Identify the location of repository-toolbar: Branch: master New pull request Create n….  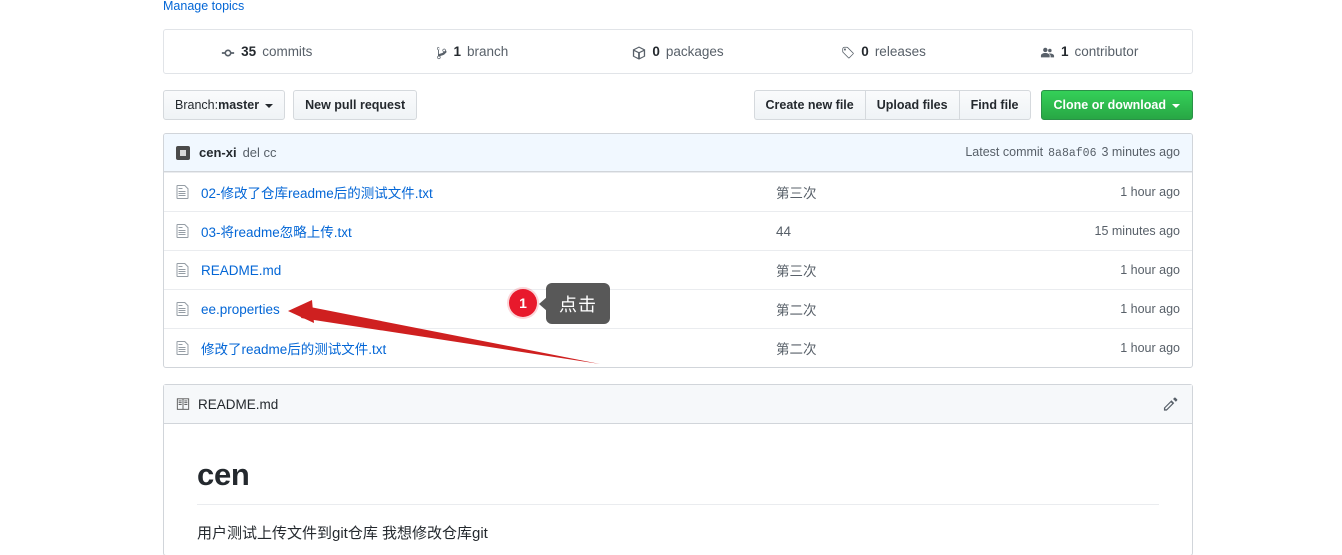
(678, 105).